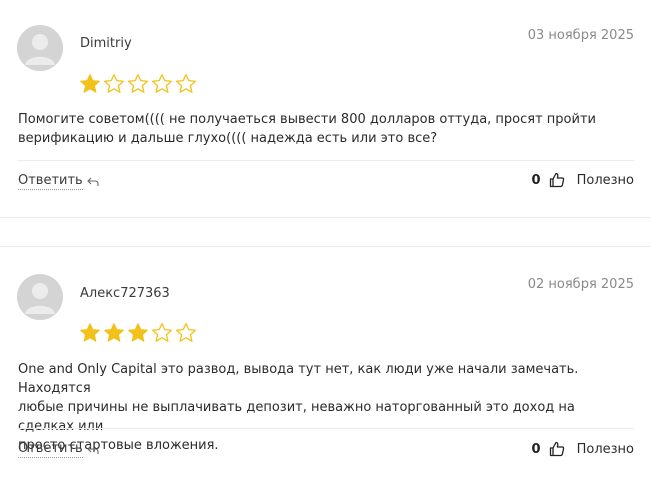 This screenshot has height=480, width=651. Describe the element at coordinates (580, 284) in the screenshot. I see `review-date: 02 ноября 2025` at that location.